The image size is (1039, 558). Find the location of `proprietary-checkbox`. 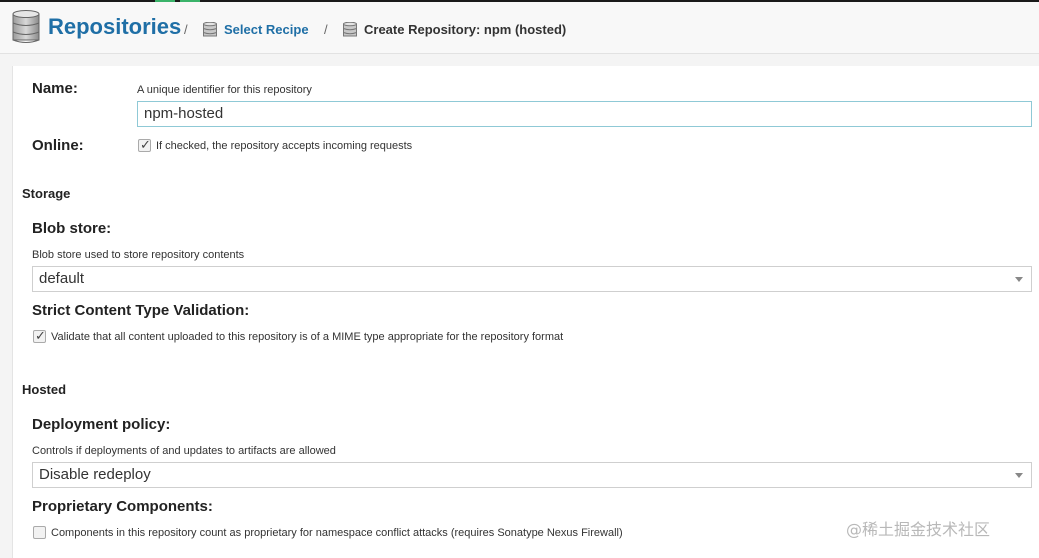

proprietary-checkbox is located at coordinates (39, 532).